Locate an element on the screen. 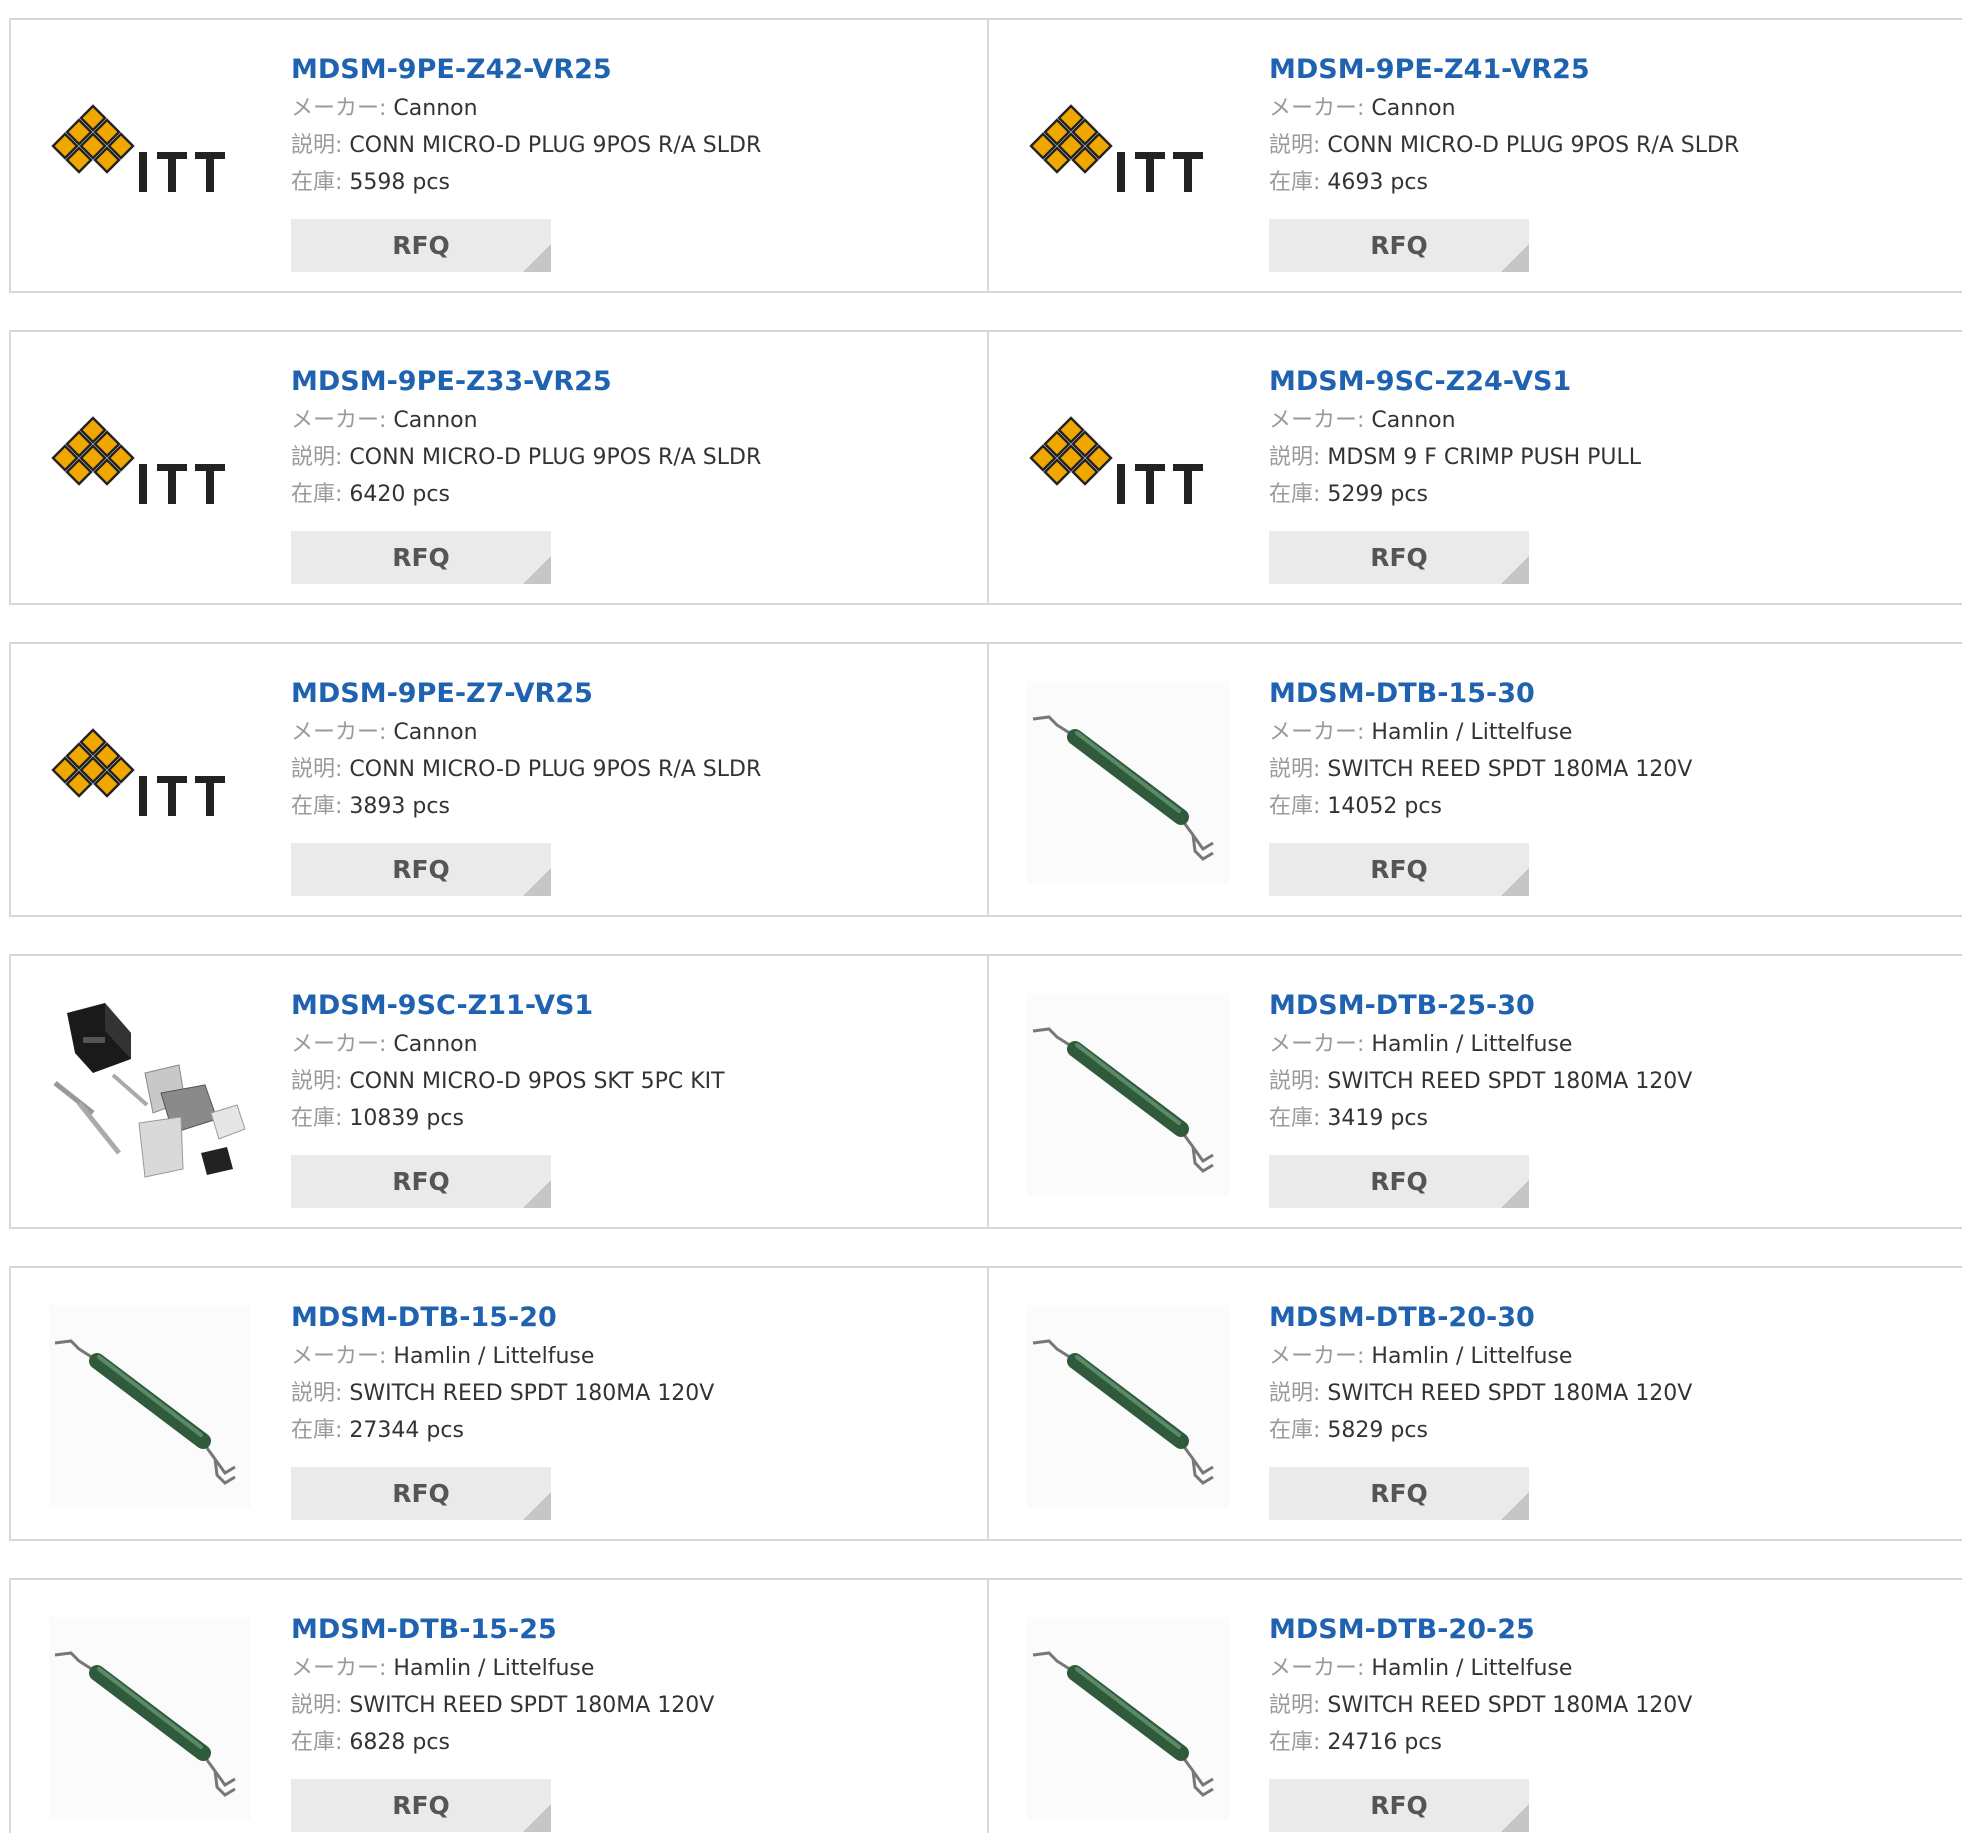  part-number-link: MDSM-DTB-20-25 is located at coordinates (1480, 1630).